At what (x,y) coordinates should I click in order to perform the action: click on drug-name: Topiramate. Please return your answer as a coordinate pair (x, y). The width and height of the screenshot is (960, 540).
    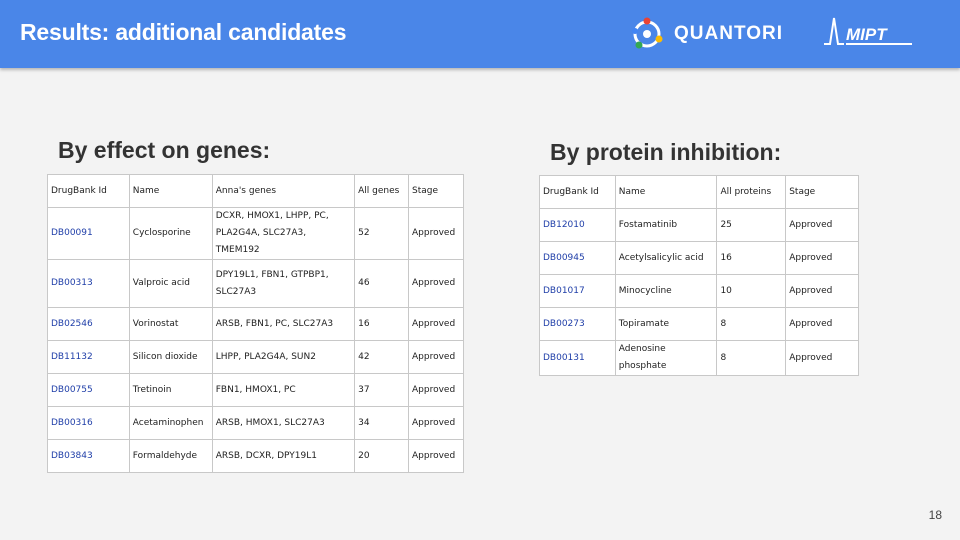
    Looking at the image, I should click on (666, 324).